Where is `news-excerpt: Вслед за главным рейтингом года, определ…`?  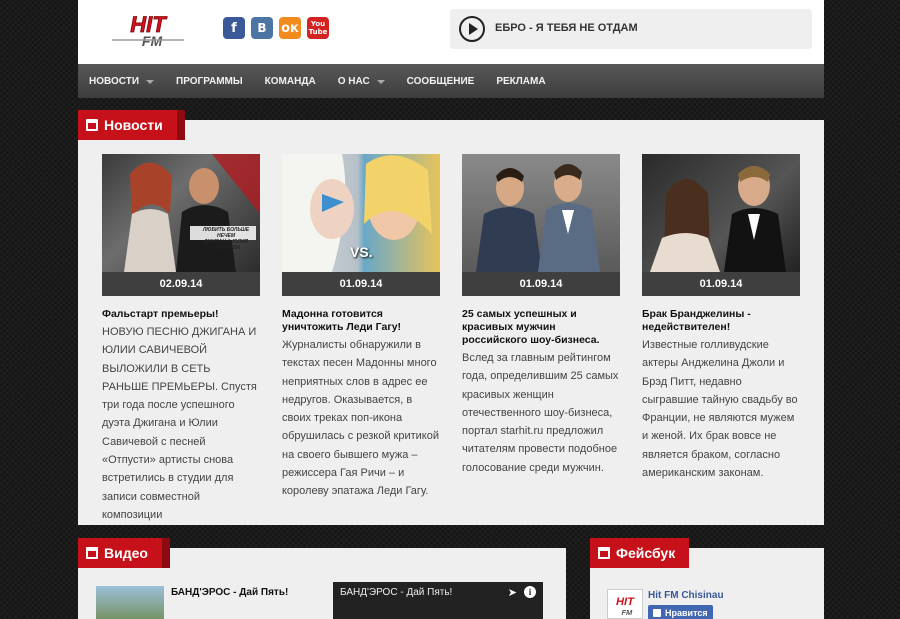
news-excerpt: Вслед за главным рейтингом года, определ… is located at coordinates (540, 413).